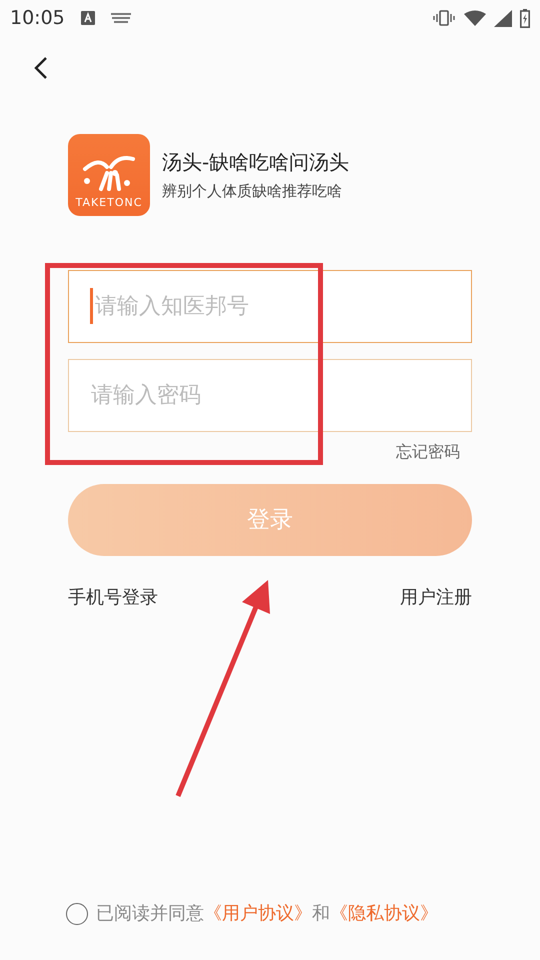 The image size is (540, 960). What do you see at coordinates (503, 18) in the screenshot?
I see `signal-icon` at bounding box center [503, 18].